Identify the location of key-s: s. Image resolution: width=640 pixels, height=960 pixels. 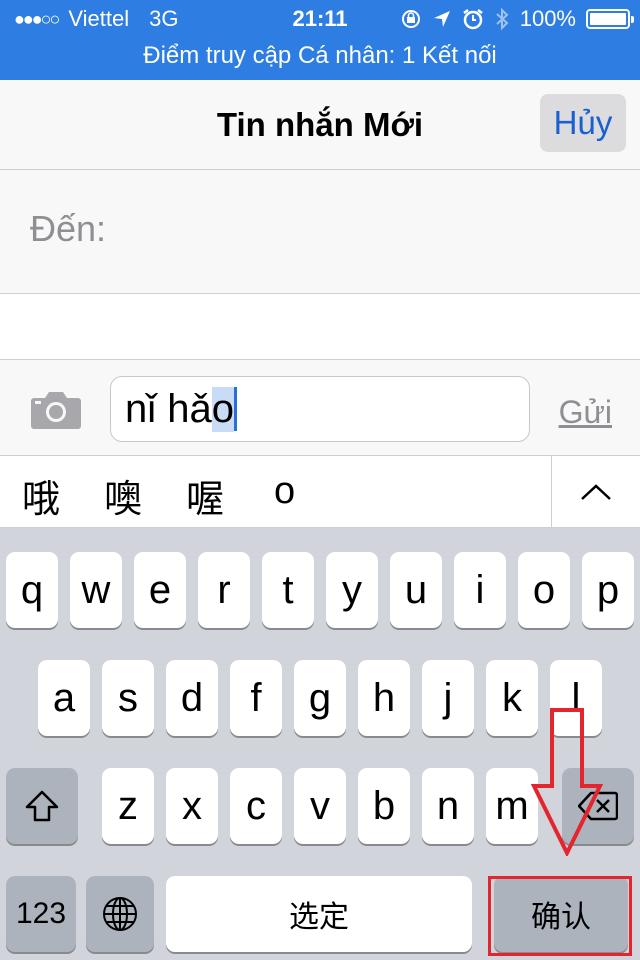
(128, 698).